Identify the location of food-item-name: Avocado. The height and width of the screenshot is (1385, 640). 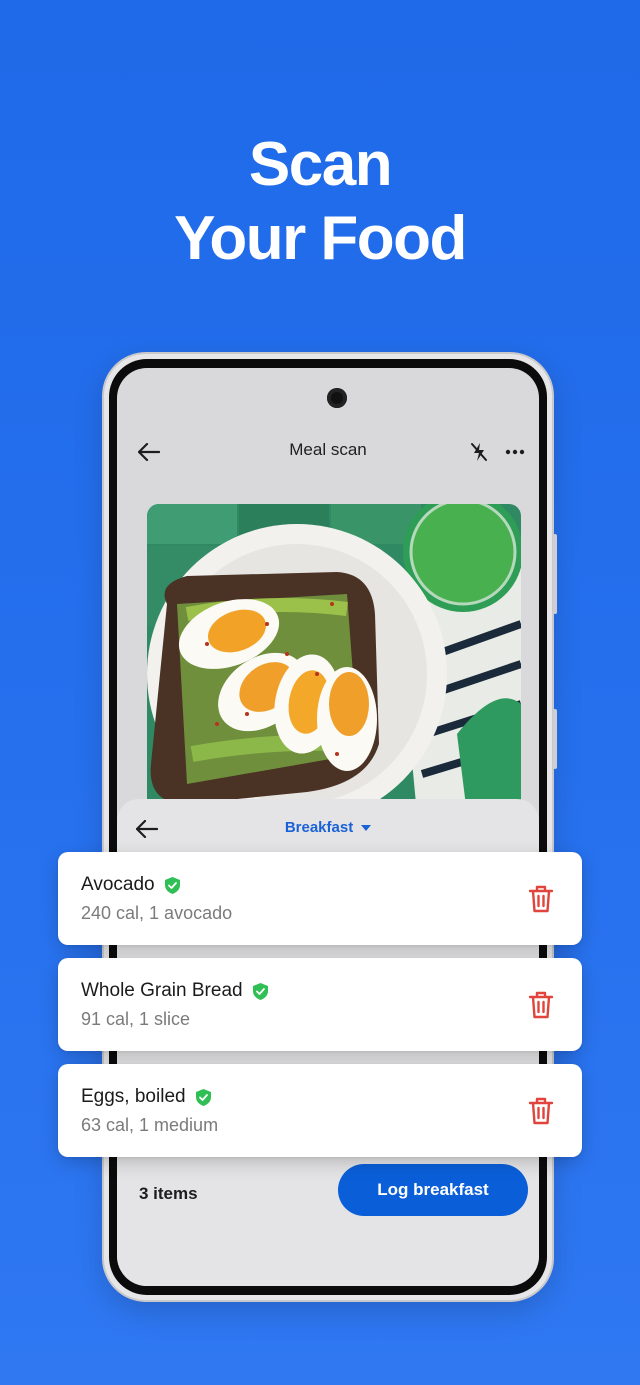
(118, 884).